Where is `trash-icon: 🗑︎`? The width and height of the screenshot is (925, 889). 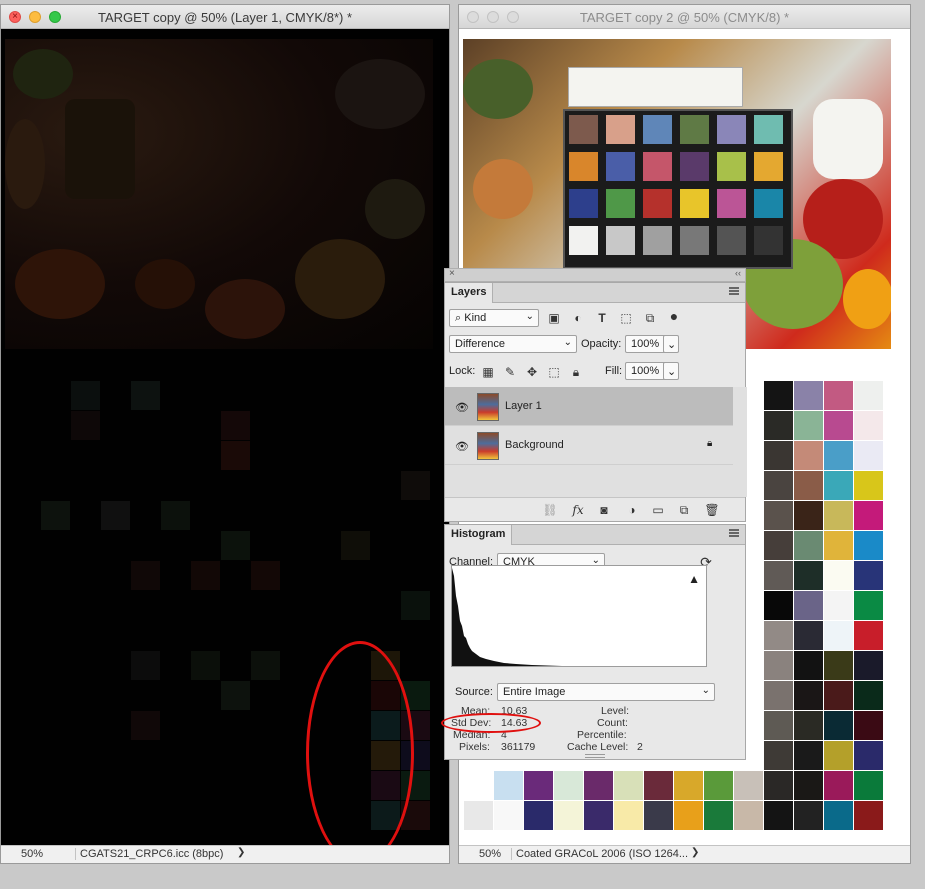 trash-icon: 🗑︎ is located at coordinates (712, 510).